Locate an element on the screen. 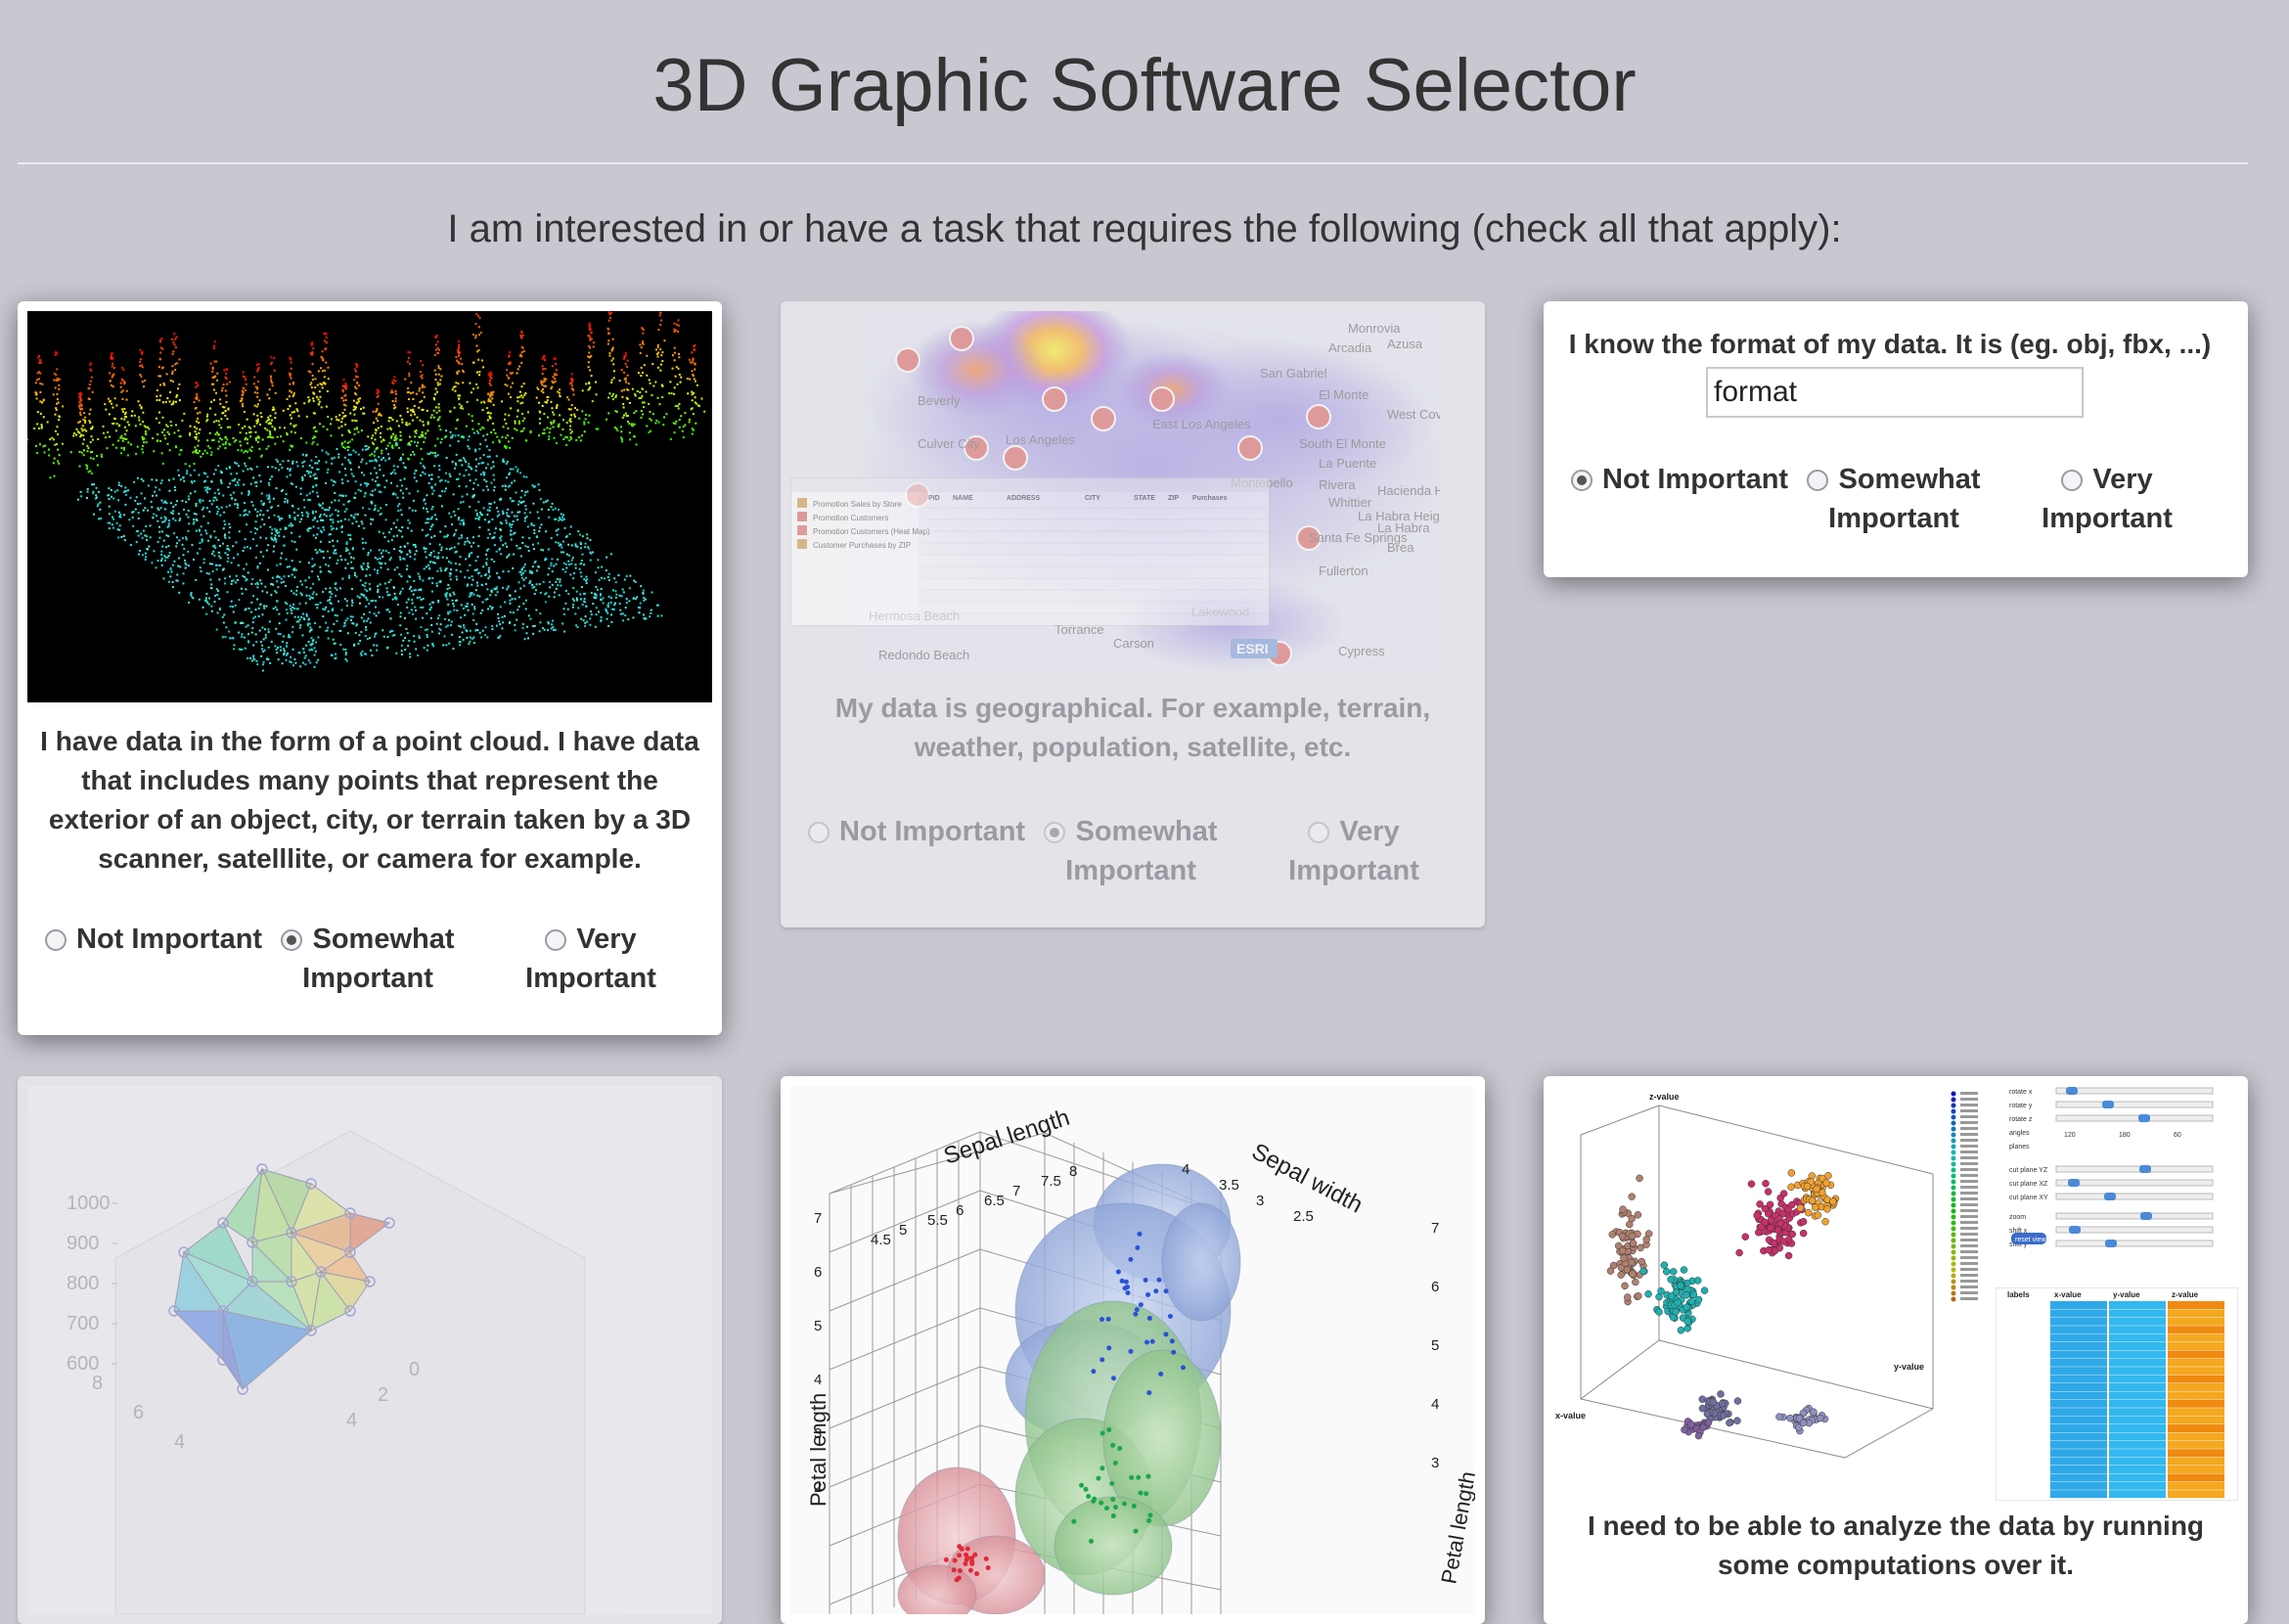  panel-column: STATE is located at coordinates (1144, 498).